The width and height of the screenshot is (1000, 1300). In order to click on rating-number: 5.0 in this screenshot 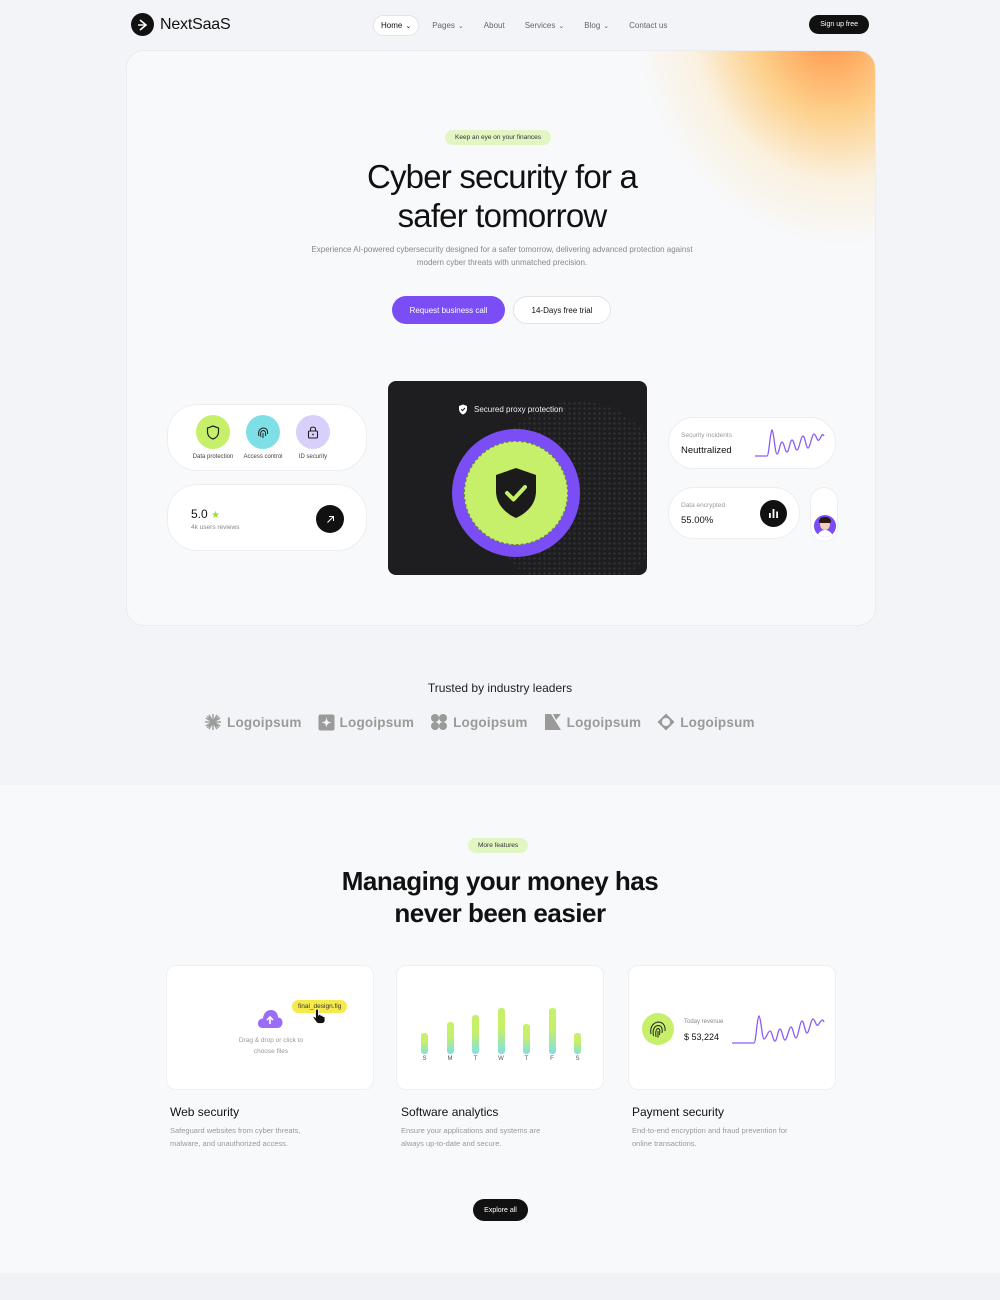, I will do `click(199, 514)`.